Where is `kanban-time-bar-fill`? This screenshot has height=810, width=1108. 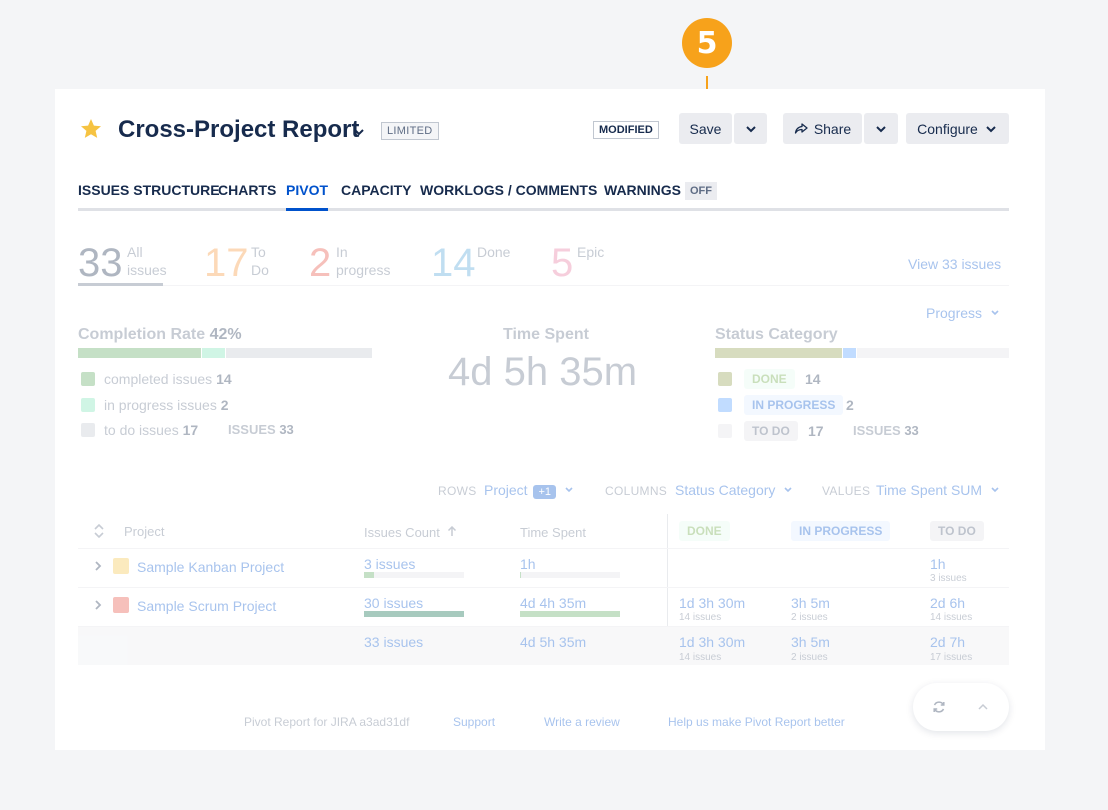
kanban-time-bar-fill is located at coordinates (520, 575).